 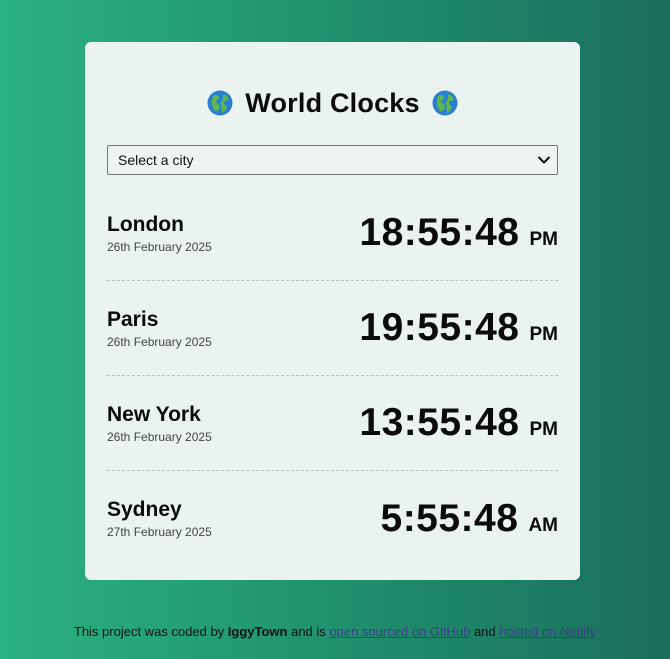 I want to click on city-row: Paris 26th February 2025 19:55:48 PM, so click(x=332, y=328).